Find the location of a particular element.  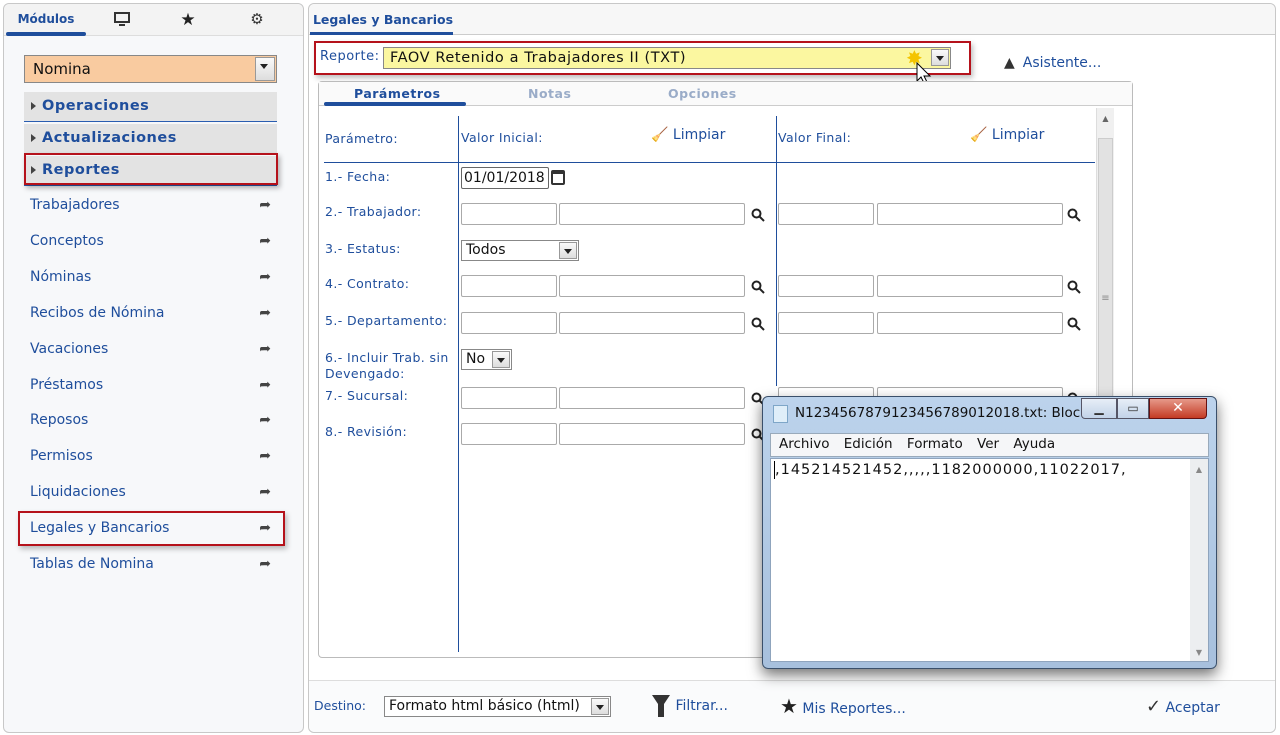

sidebar-item: Recibos de Nómina ➦ is located at coordinates (152, 313).